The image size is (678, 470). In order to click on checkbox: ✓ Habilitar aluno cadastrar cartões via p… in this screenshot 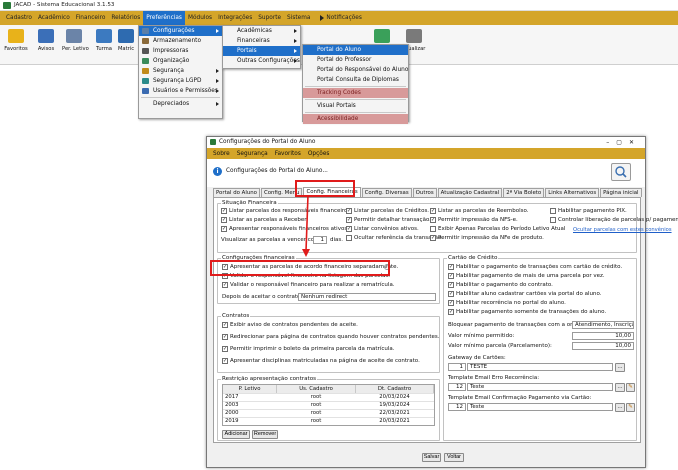, I will do `click(525, 294)`.